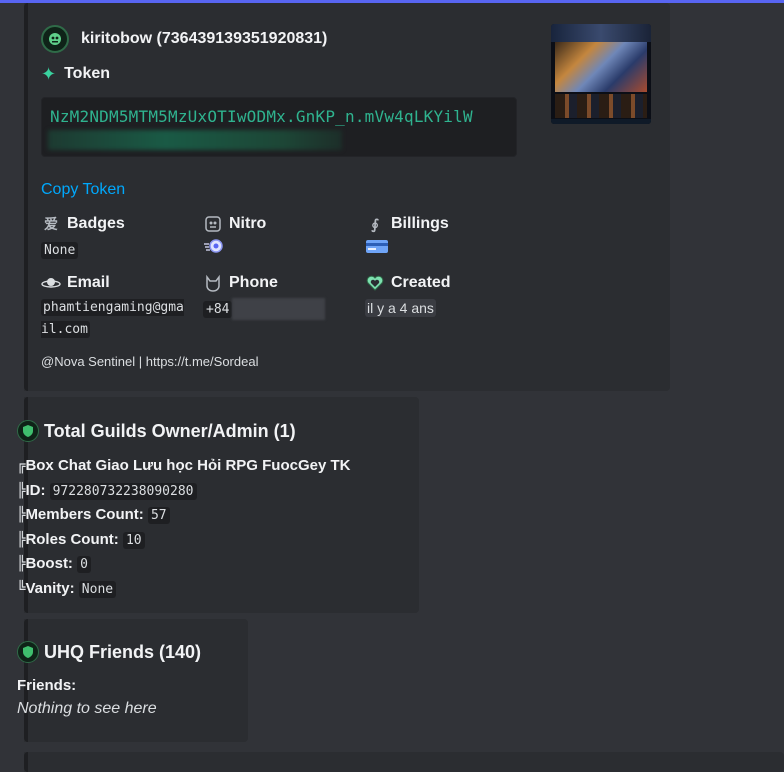 Image resolution: width=784 pixels, height=772 pixels. I want to click on guild-boost-value: 0, so click(84, 564).